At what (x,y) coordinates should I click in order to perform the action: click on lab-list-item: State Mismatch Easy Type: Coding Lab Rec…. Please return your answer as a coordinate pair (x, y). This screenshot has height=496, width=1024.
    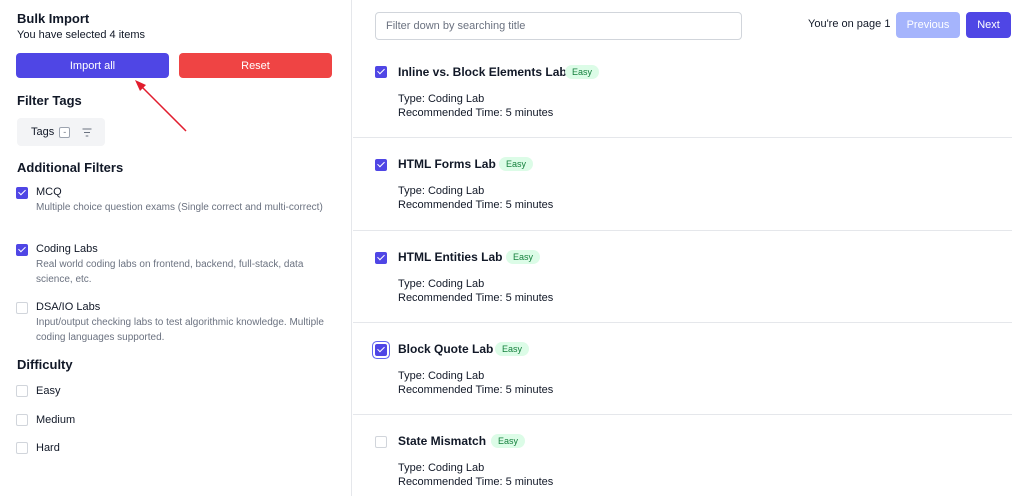
    Looking at the image, I should click on (682, 455).